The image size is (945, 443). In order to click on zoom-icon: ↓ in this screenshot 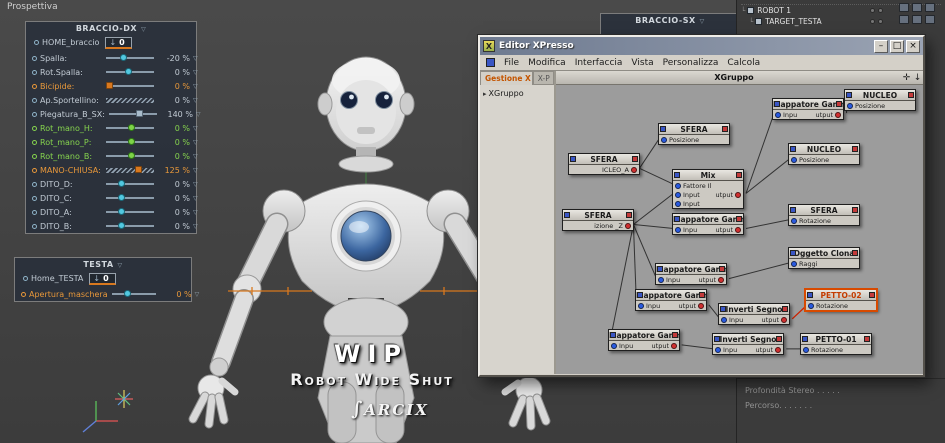, I will do `click(917, 78)`.